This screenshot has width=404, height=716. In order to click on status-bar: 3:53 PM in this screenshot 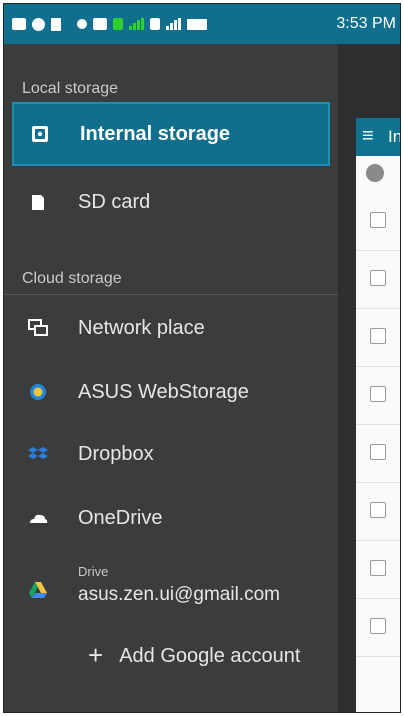, I will do `click(202, 24)`.